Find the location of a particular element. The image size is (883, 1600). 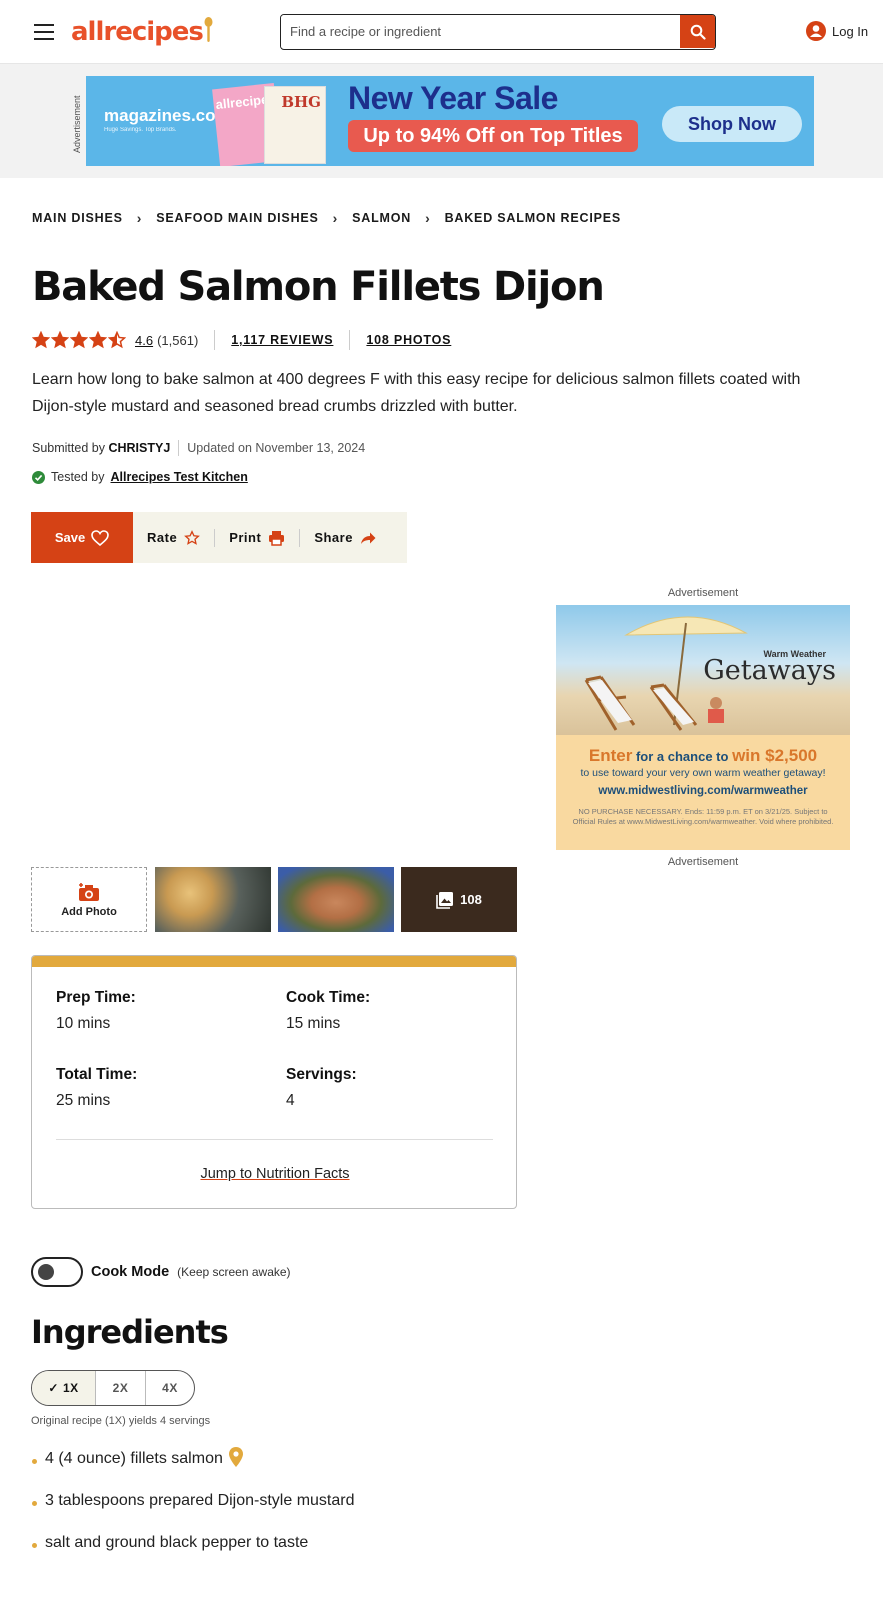

login-label: Log In is located at coordinates (850, 31).